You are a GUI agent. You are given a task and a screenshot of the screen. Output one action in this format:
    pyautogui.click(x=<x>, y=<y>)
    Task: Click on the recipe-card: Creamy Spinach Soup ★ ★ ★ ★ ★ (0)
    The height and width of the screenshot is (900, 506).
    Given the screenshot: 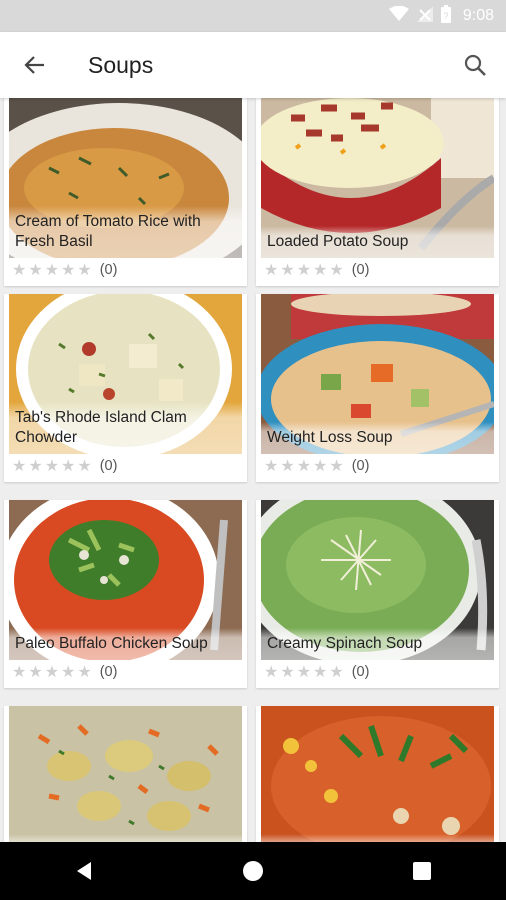 What is the action you would take?
    pyautogui.click(x=377, y=594)
    